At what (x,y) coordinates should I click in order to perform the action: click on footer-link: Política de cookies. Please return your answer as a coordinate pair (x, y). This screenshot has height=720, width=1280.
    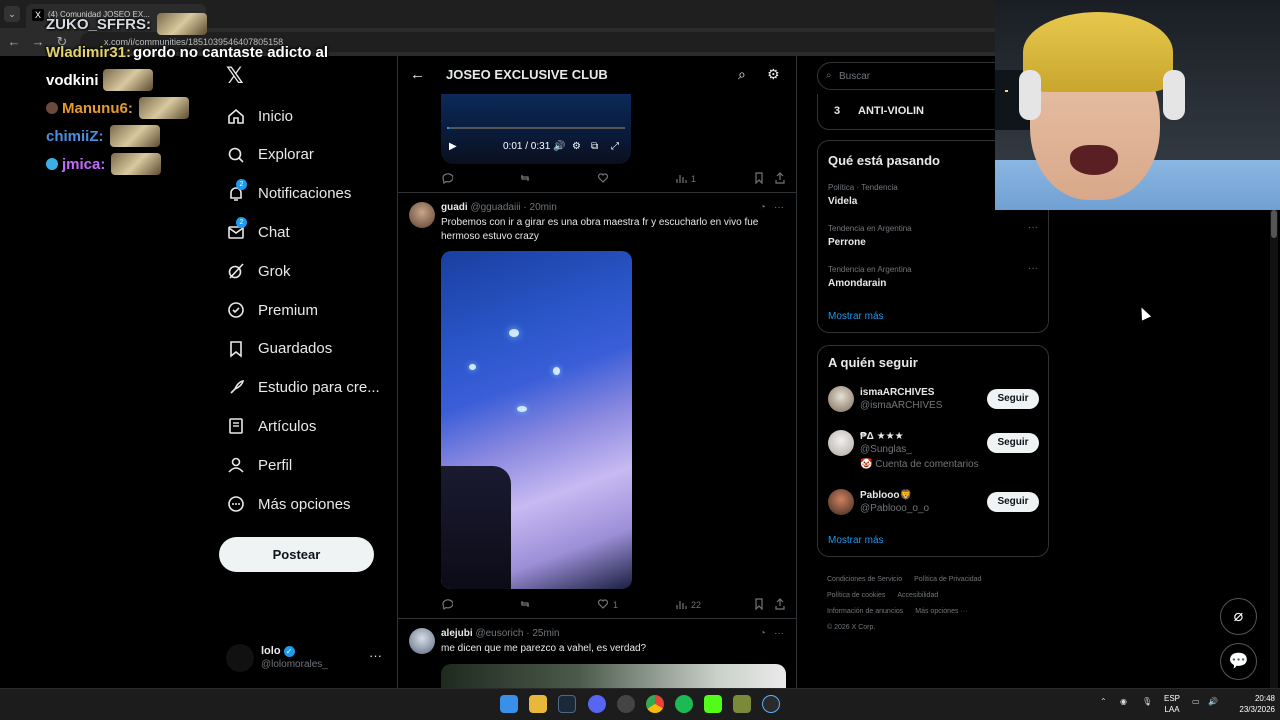
    Looking at the image, I should click on (856, 595).